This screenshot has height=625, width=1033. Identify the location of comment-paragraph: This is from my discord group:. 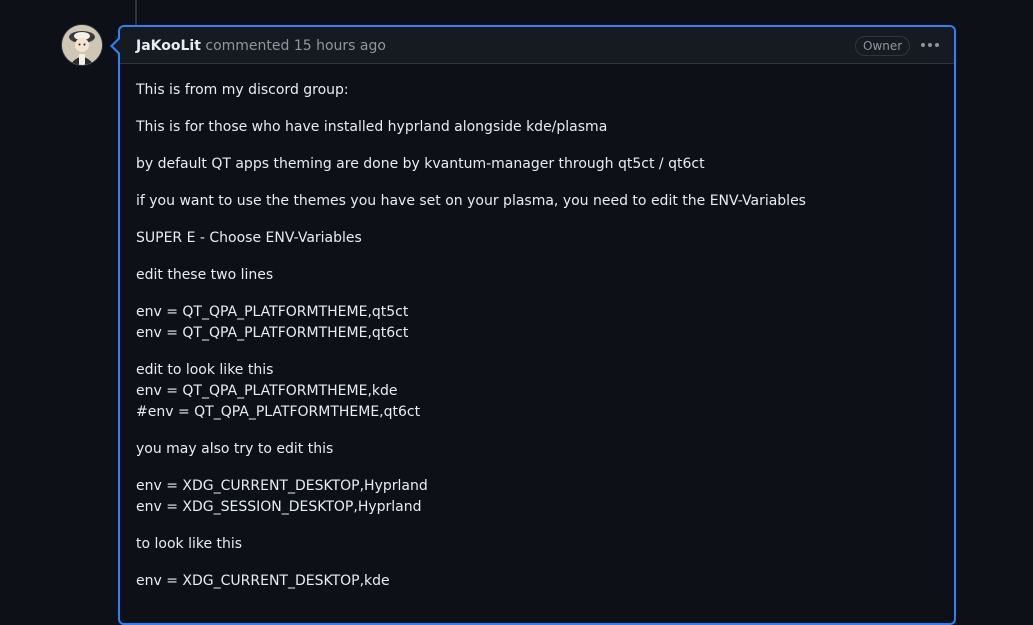
(537, 90).